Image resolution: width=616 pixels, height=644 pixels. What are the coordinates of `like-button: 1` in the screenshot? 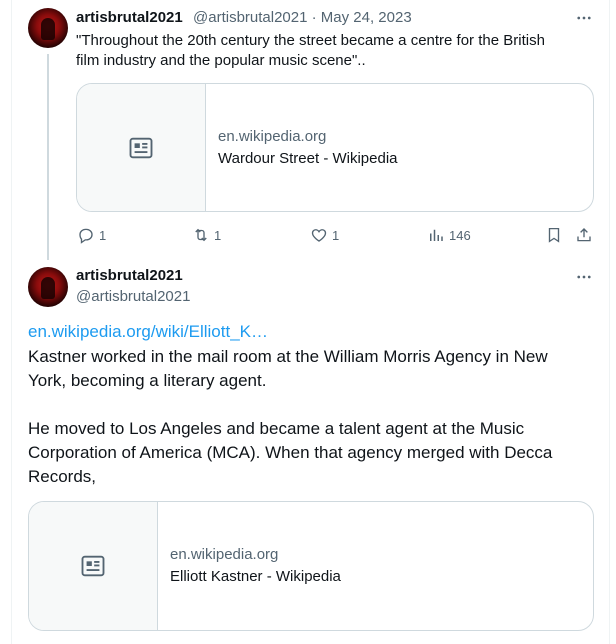 It's located at (324, 235).